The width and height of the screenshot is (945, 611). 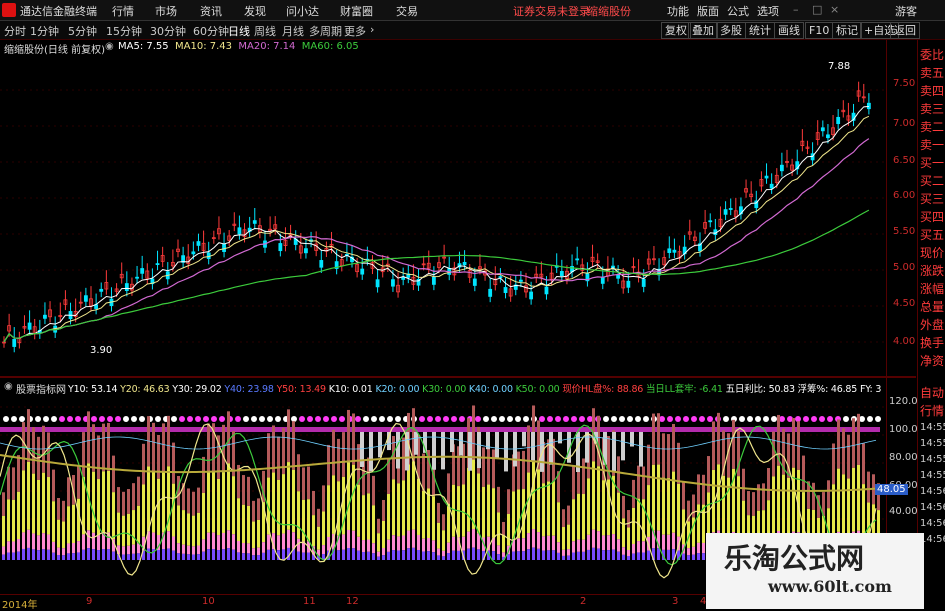 What do you see at coordinates (932, 270) in the screenshot?
I see `side-item: 涨跌` at bounding box center [932, 270].